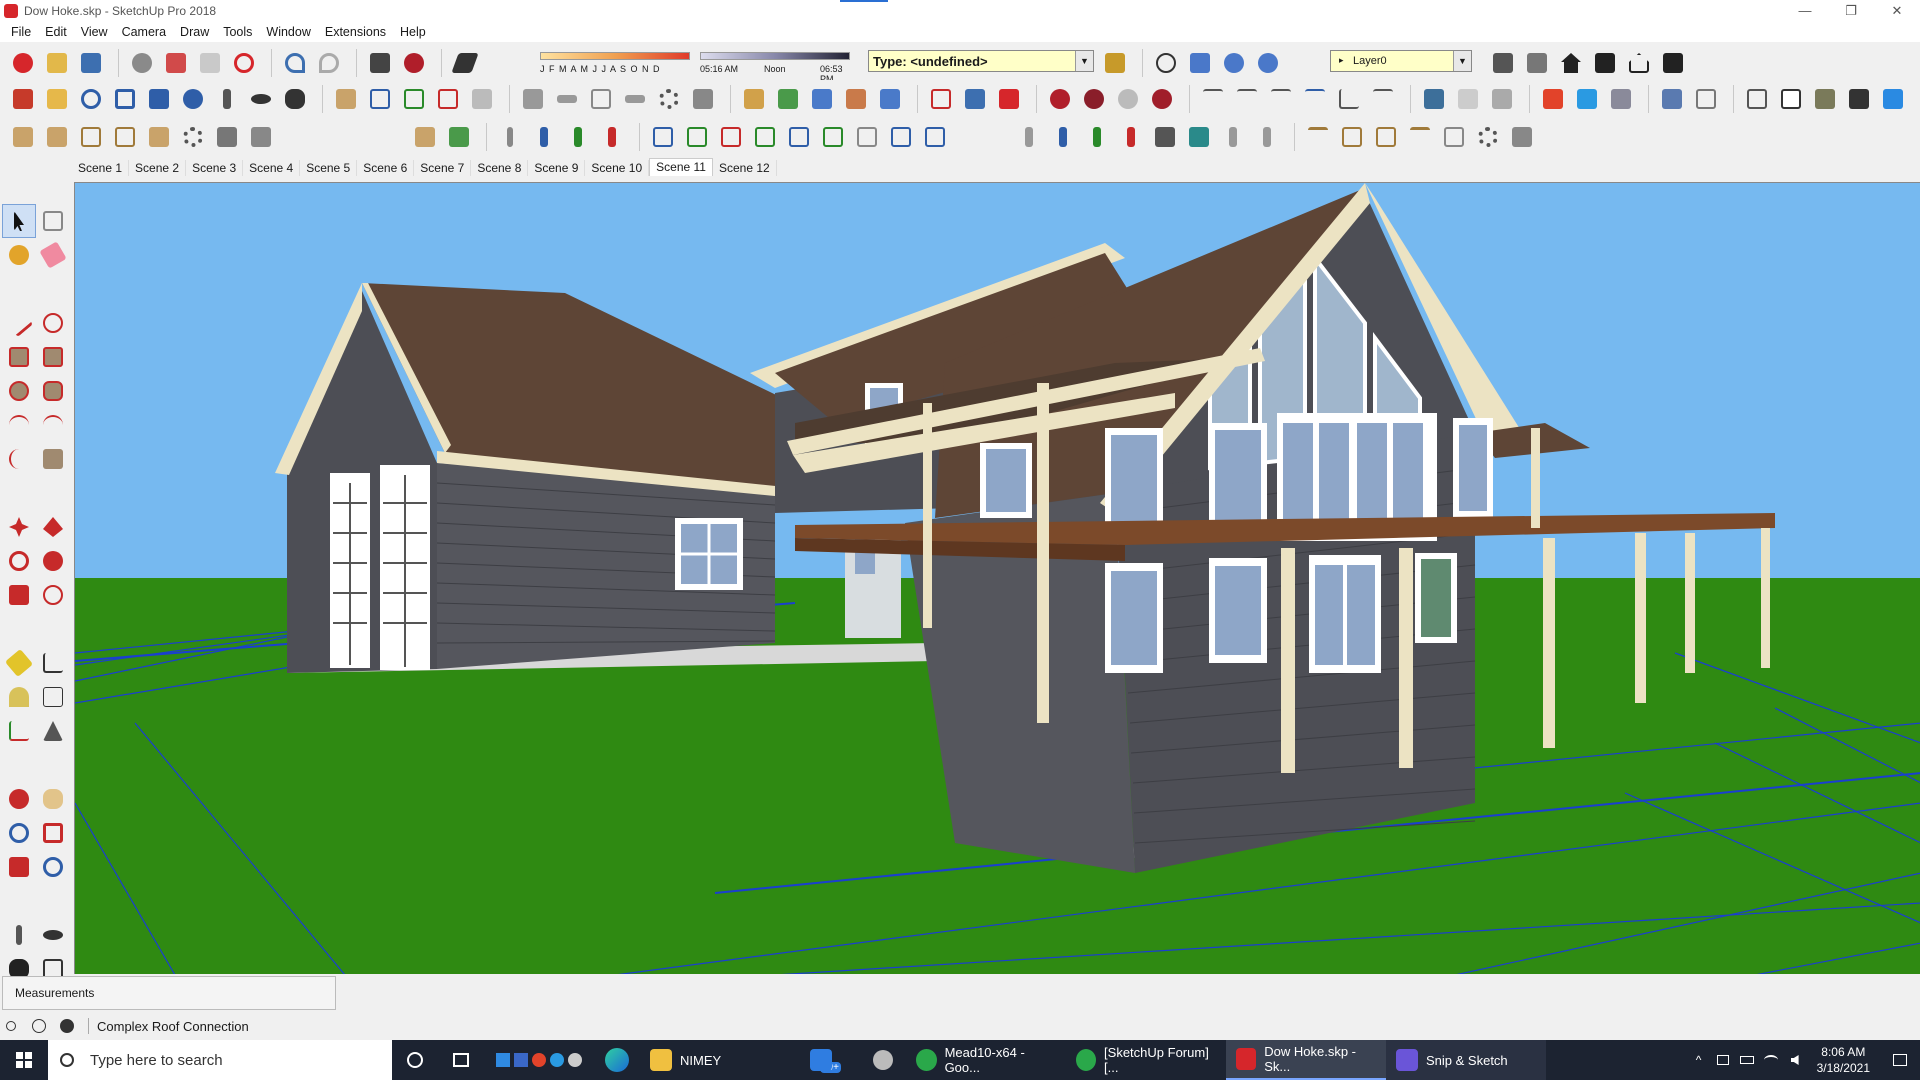 The width and height of the screenshot is (1920, 1080). Describe the element at coordinates (193, 99) in the screenshot. I see `previous-view-button` at that location.